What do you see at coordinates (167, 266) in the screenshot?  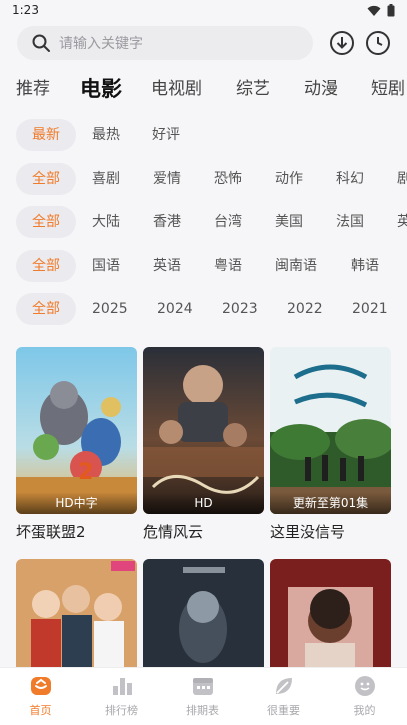 I see `filter-chip: 英语` at bounding box center [167, 266].